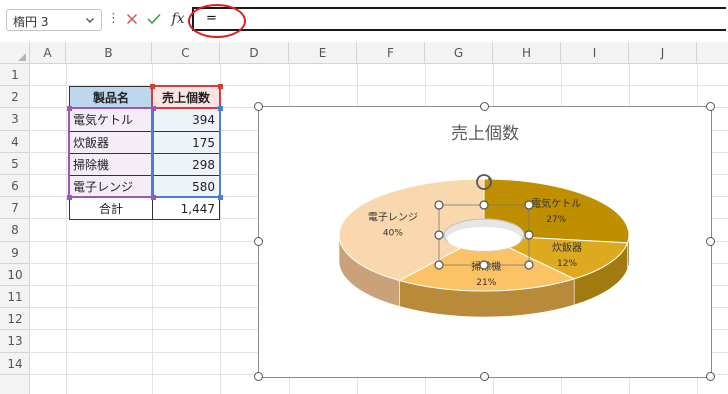  What do you see at coordinates (567, 247) in the screenshot?
I see `data-label-category: 炊飯器` at bounding box center [567, 247].